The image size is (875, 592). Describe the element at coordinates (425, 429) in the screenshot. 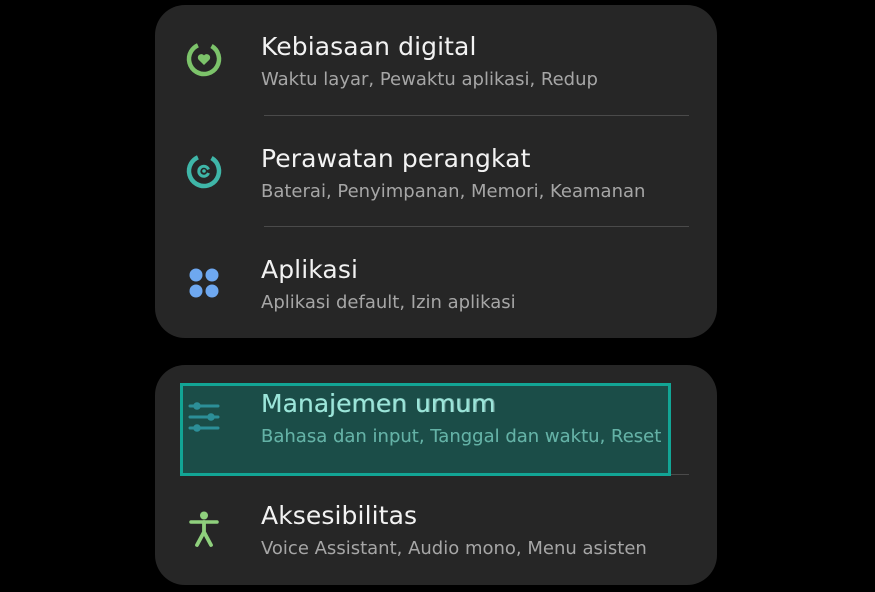

I see `selection-highlight` at that location.